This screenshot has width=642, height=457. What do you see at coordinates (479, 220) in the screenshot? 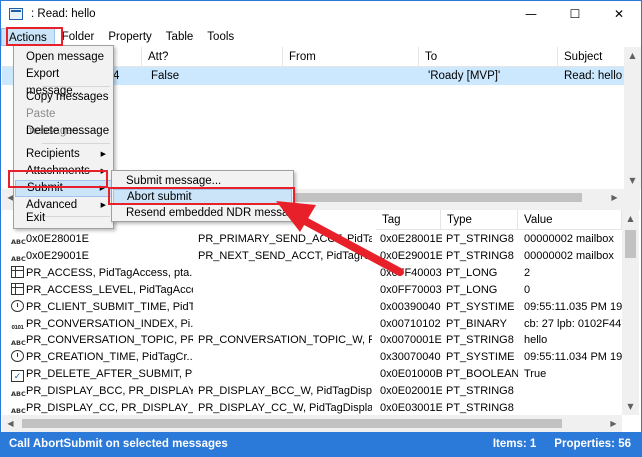
I see `column-header-type: Type` at bounding box center [479, 220].